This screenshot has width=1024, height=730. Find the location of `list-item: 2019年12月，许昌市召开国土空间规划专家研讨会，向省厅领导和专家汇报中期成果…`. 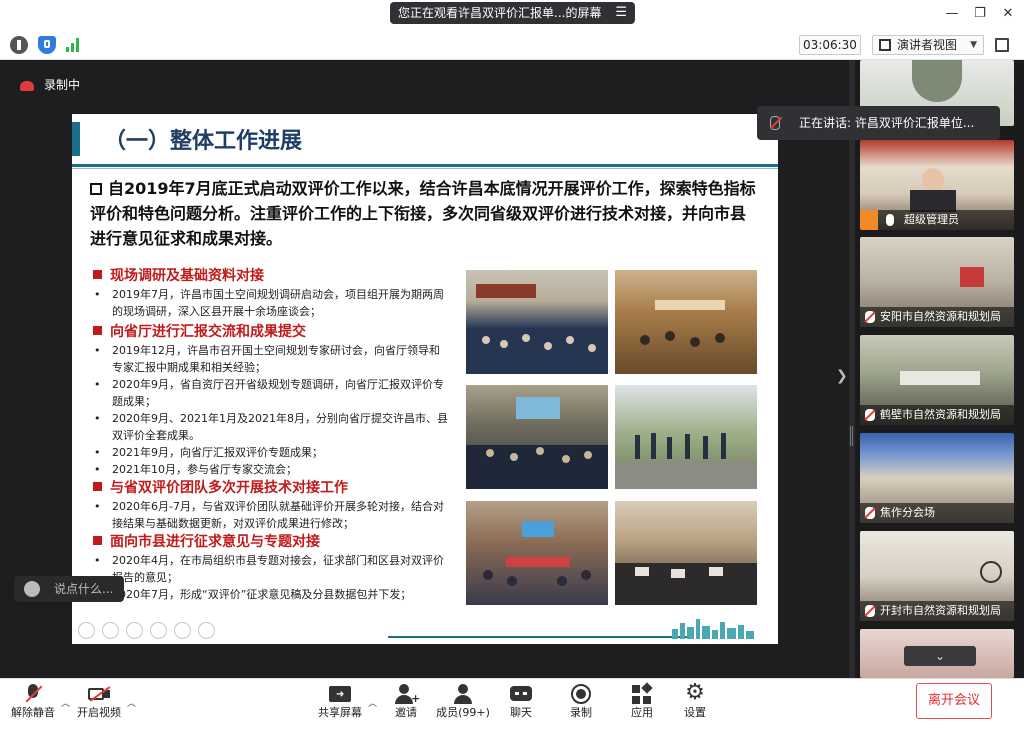

list-item: 2019年12月，许昌市召开国土空间规划专家研讨会，向省厅领导和专家汇报中期成果… is located at coordinates (270, 359).